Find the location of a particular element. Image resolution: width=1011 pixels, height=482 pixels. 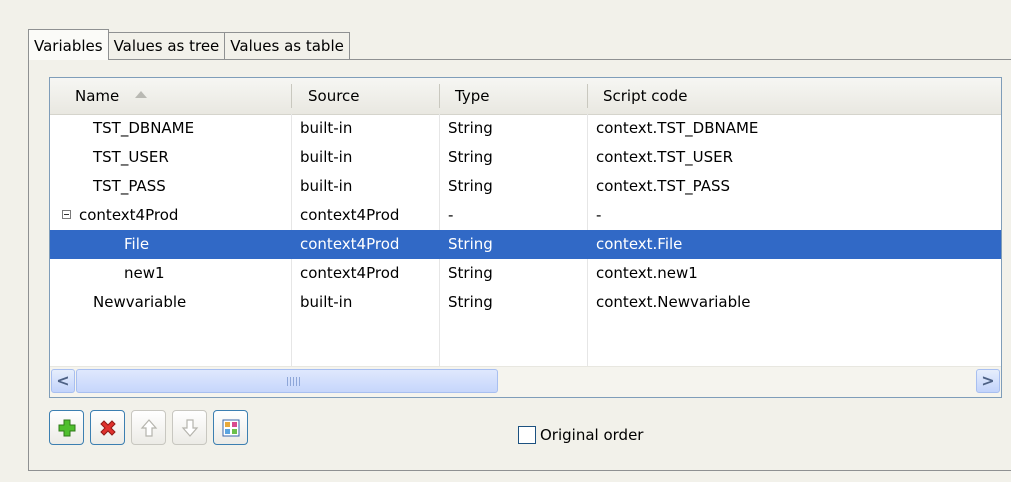

cell-script-code: - is located at coordinates (599, 215).